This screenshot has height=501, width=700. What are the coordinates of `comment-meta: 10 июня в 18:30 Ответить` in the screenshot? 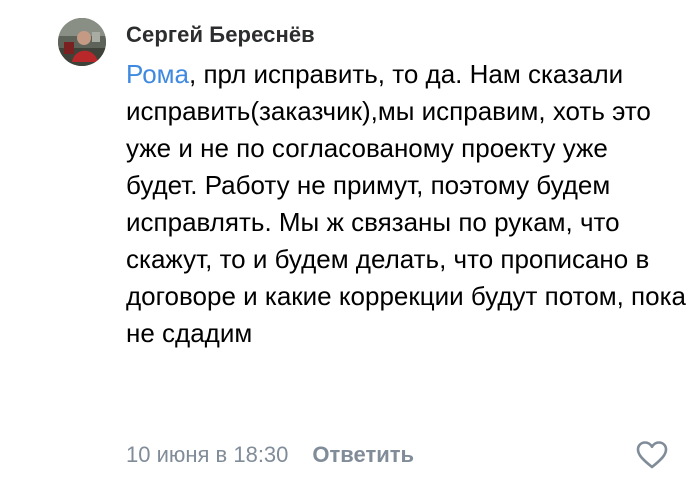 It's located at (270, 455).